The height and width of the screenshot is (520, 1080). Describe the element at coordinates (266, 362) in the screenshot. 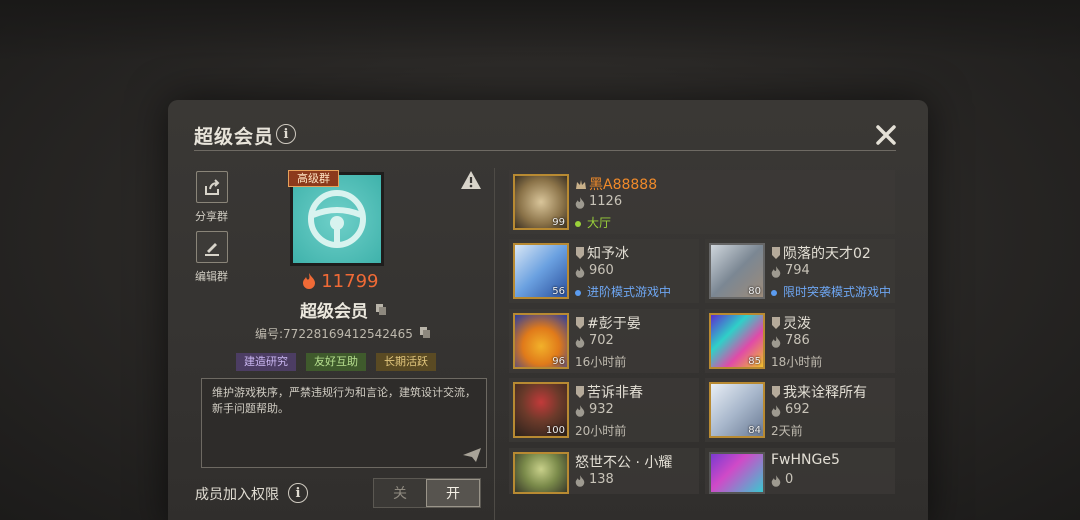

I see `group-tag: 建造研究` at that location.